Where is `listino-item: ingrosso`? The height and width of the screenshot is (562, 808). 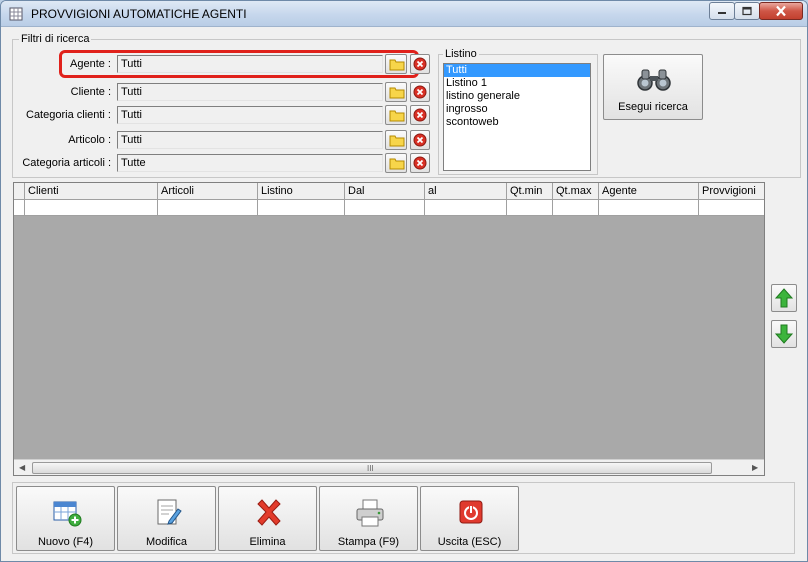
listino-item: ingrosso is located at coordinates (517, 109).